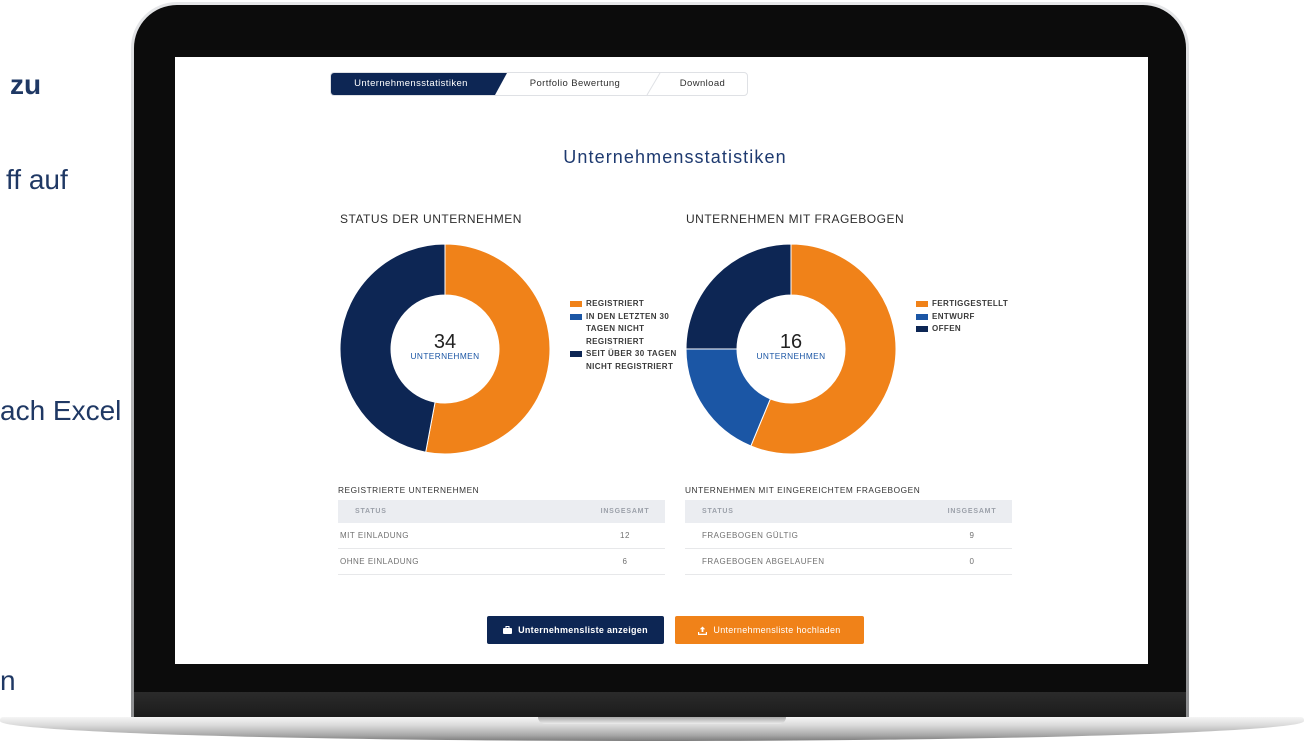 Image resolution: width=1304 pixels, height=741 pixels. What do you see at coordinates (37, 179) in the screenshot?
I see `side-text-line-2: ff auf` at bounding box center [37, 179].